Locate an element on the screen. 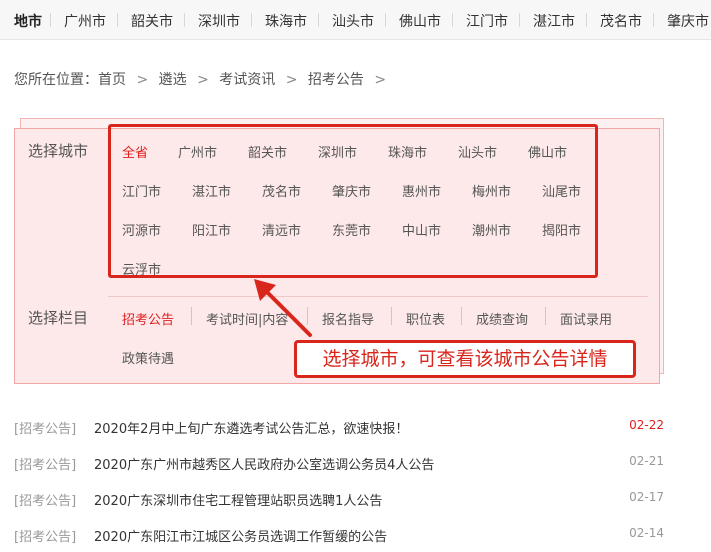 This screenshot has height=552, width=711. nav-item-guangzhou: 广州市 is located at coordinates (85, 21).